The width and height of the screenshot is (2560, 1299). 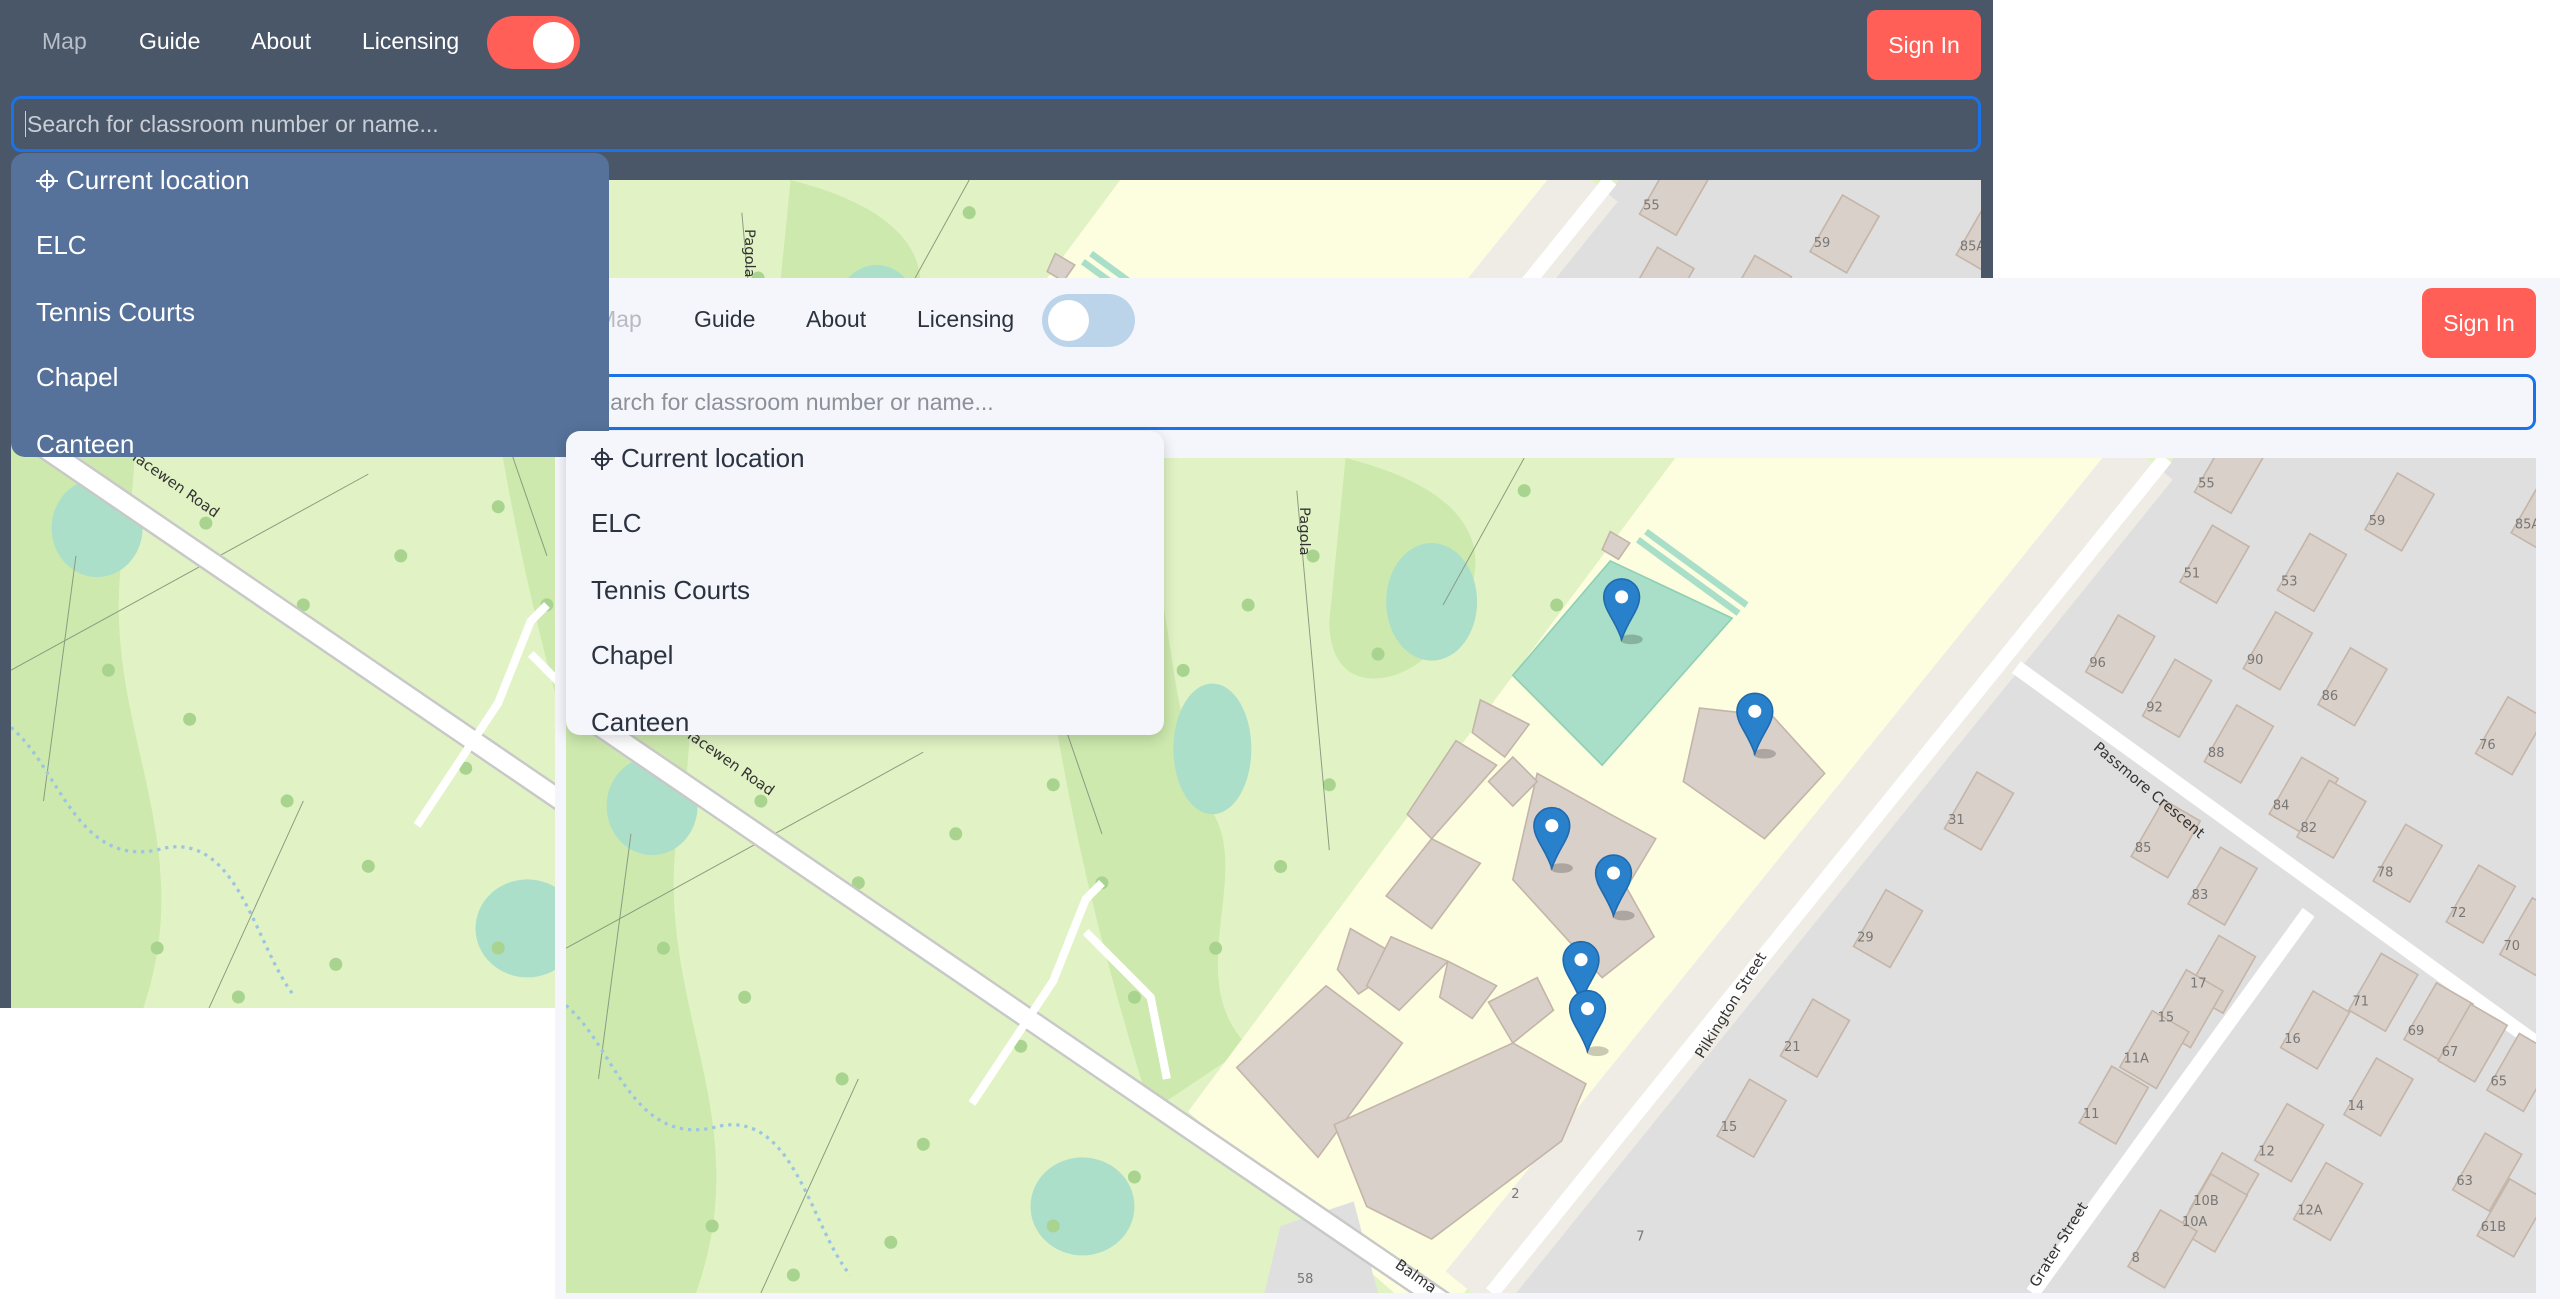 What do you see at coordinates (1651, 205) in the screenshot?
I see `house-number: 55` at bounding box center [1651, 205].